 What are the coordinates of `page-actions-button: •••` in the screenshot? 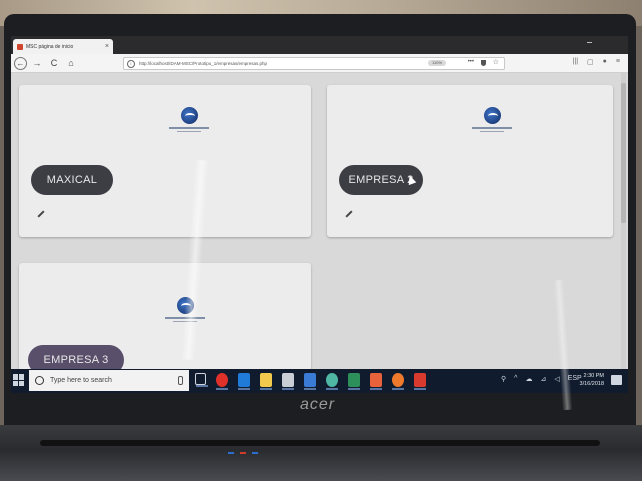 It's located at (471, 62).